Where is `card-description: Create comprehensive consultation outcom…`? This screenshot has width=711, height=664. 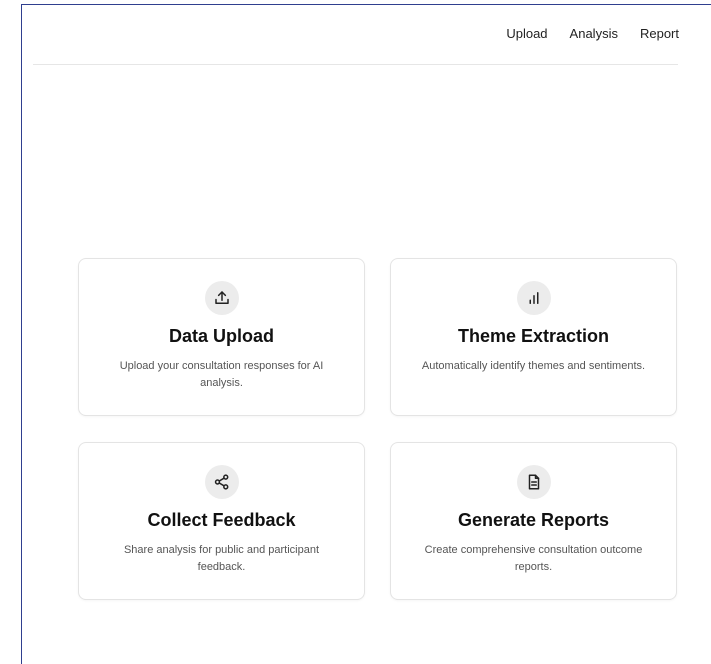 card-description: Create comprehensive consultation outcom… is located at coordinates (533, 558).